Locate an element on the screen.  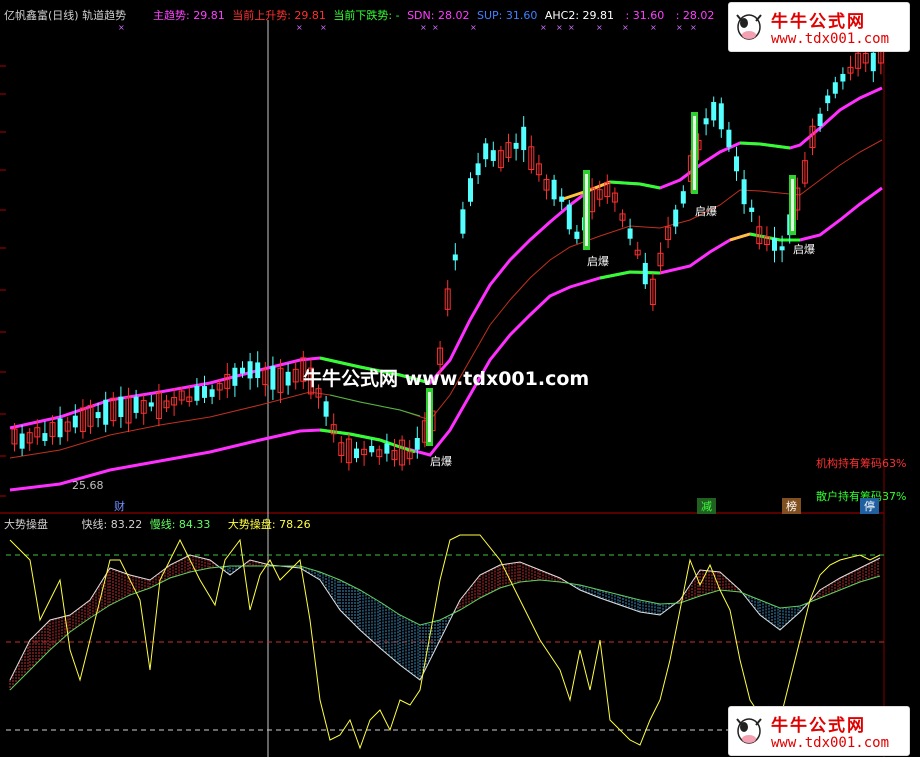
brand-name: 牛牛公式网 is located at coordinates (818, 22).